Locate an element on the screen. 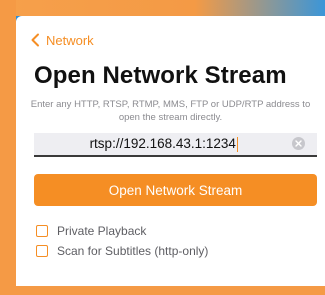 This screenshot has height=295, width=325. open-network-stream-button: Open Network Stream is located at coordinates (175, 190).